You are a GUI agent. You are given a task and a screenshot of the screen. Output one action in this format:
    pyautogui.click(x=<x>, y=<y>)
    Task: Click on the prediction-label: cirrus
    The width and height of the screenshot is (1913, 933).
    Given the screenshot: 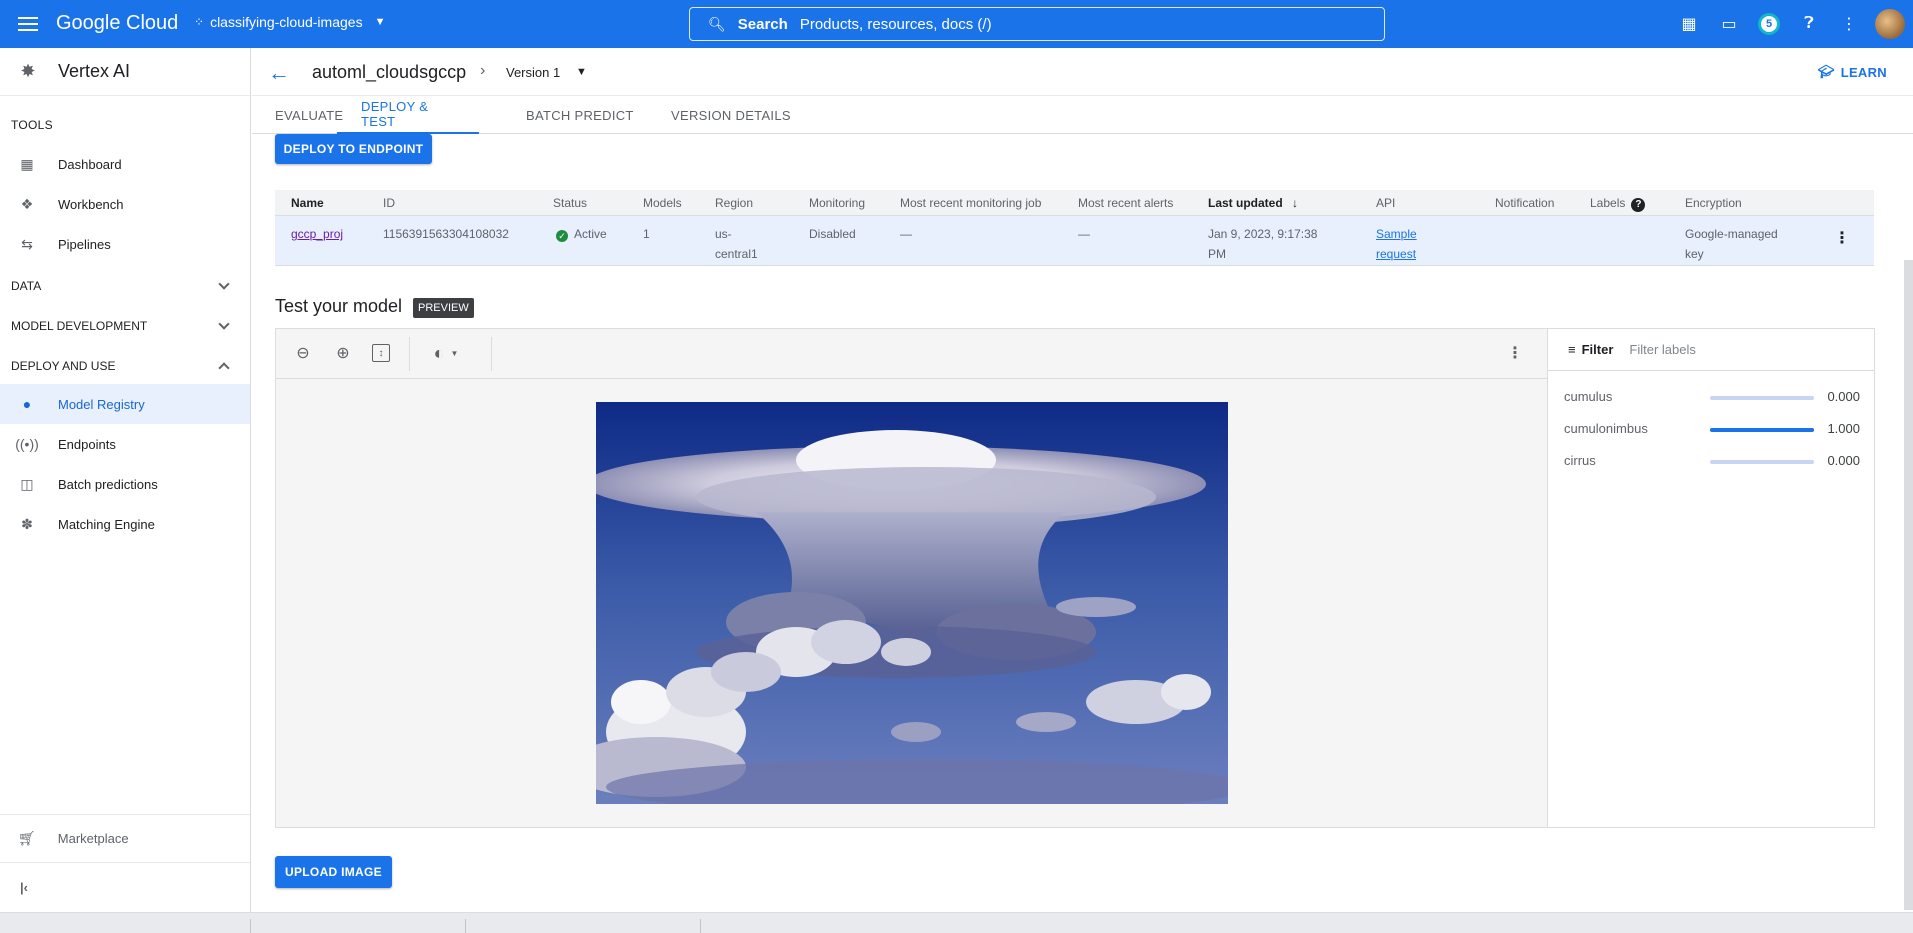 What is the action you would take?
    pyautogui.click(x=1580, y=460)
    